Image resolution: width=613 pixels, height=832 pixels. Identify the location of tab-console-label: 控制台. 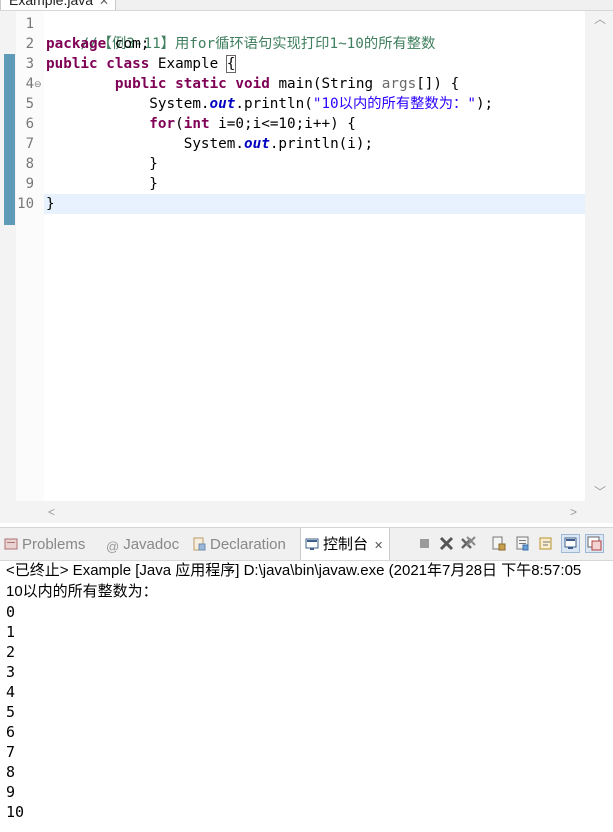
(346, 544).